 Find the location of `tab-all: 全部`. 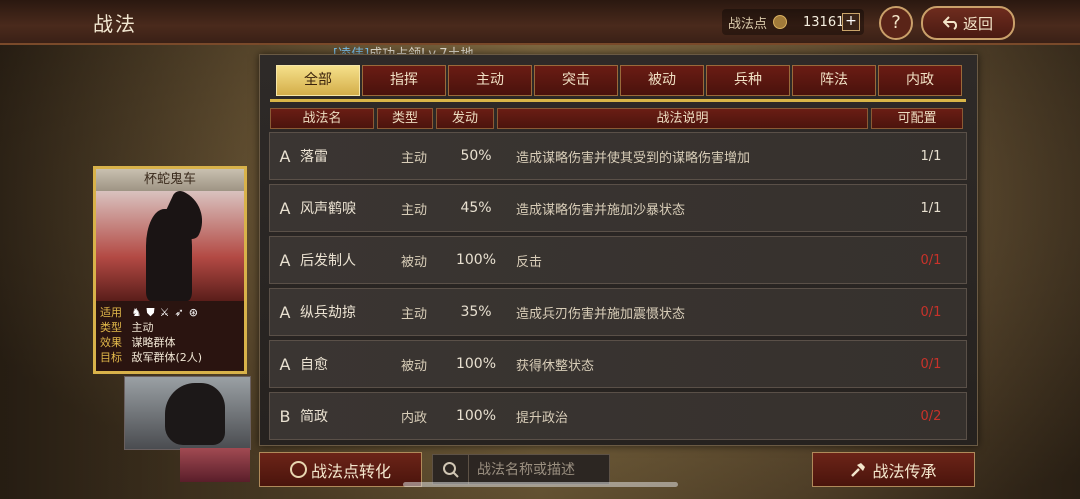

tab-all: 全部 is located at coordinates (318, 80).